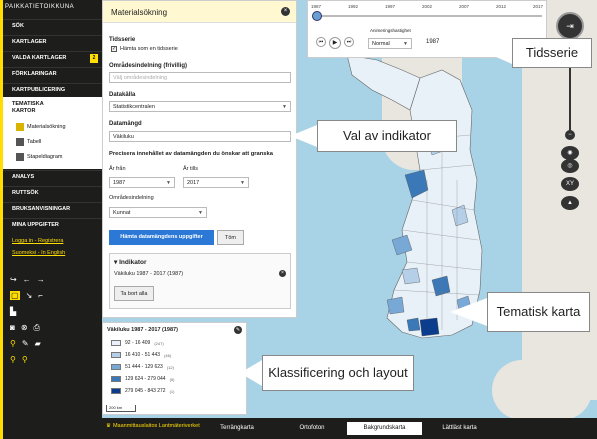 Image resolution: width=597 pixels, height=439 pixels. Describe the element at coordinates (25, 359) in the screenshot. I see `search-area-icon: ⚲` at that location.